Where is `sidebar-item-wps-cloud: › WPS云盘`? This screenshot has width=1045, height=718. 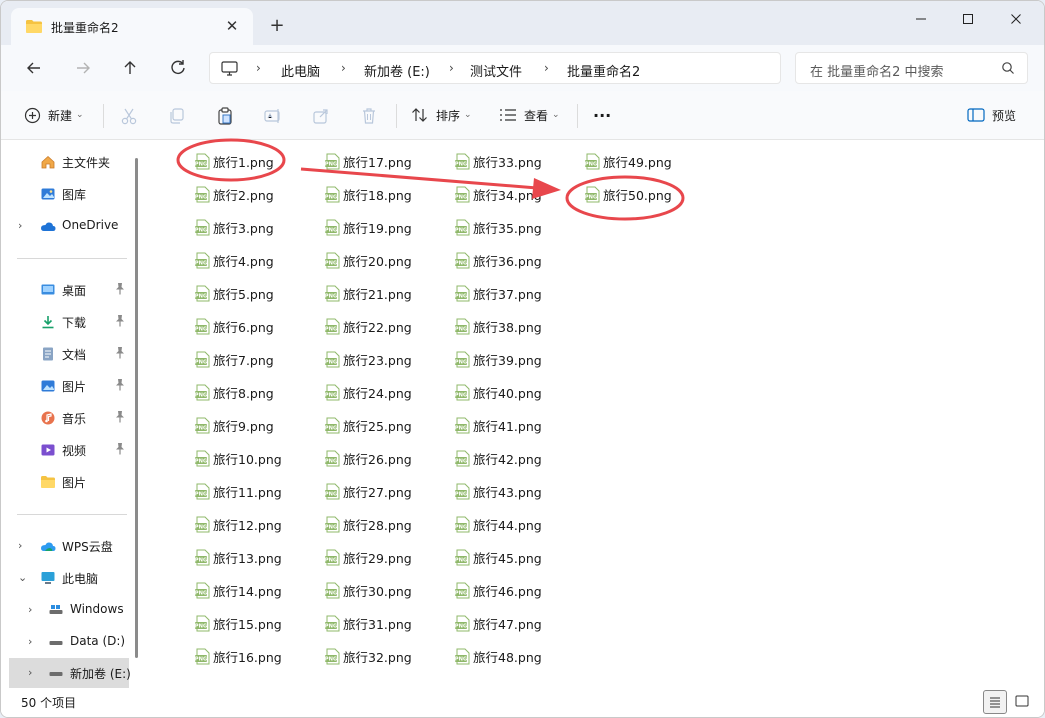
sidebar-item-wps-cloud: › WPS云盘 is located at coordinates (66, 546).